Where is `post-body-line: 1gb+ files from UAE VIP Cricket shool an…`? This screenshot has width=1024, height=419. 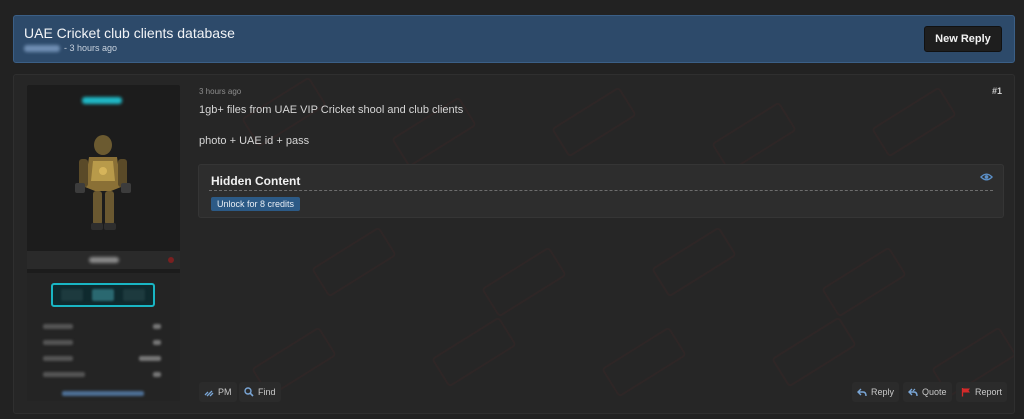
post-body-line: 1gb+ files from UAE VIP Cricket shool an… is located at coordinates (331, 110).